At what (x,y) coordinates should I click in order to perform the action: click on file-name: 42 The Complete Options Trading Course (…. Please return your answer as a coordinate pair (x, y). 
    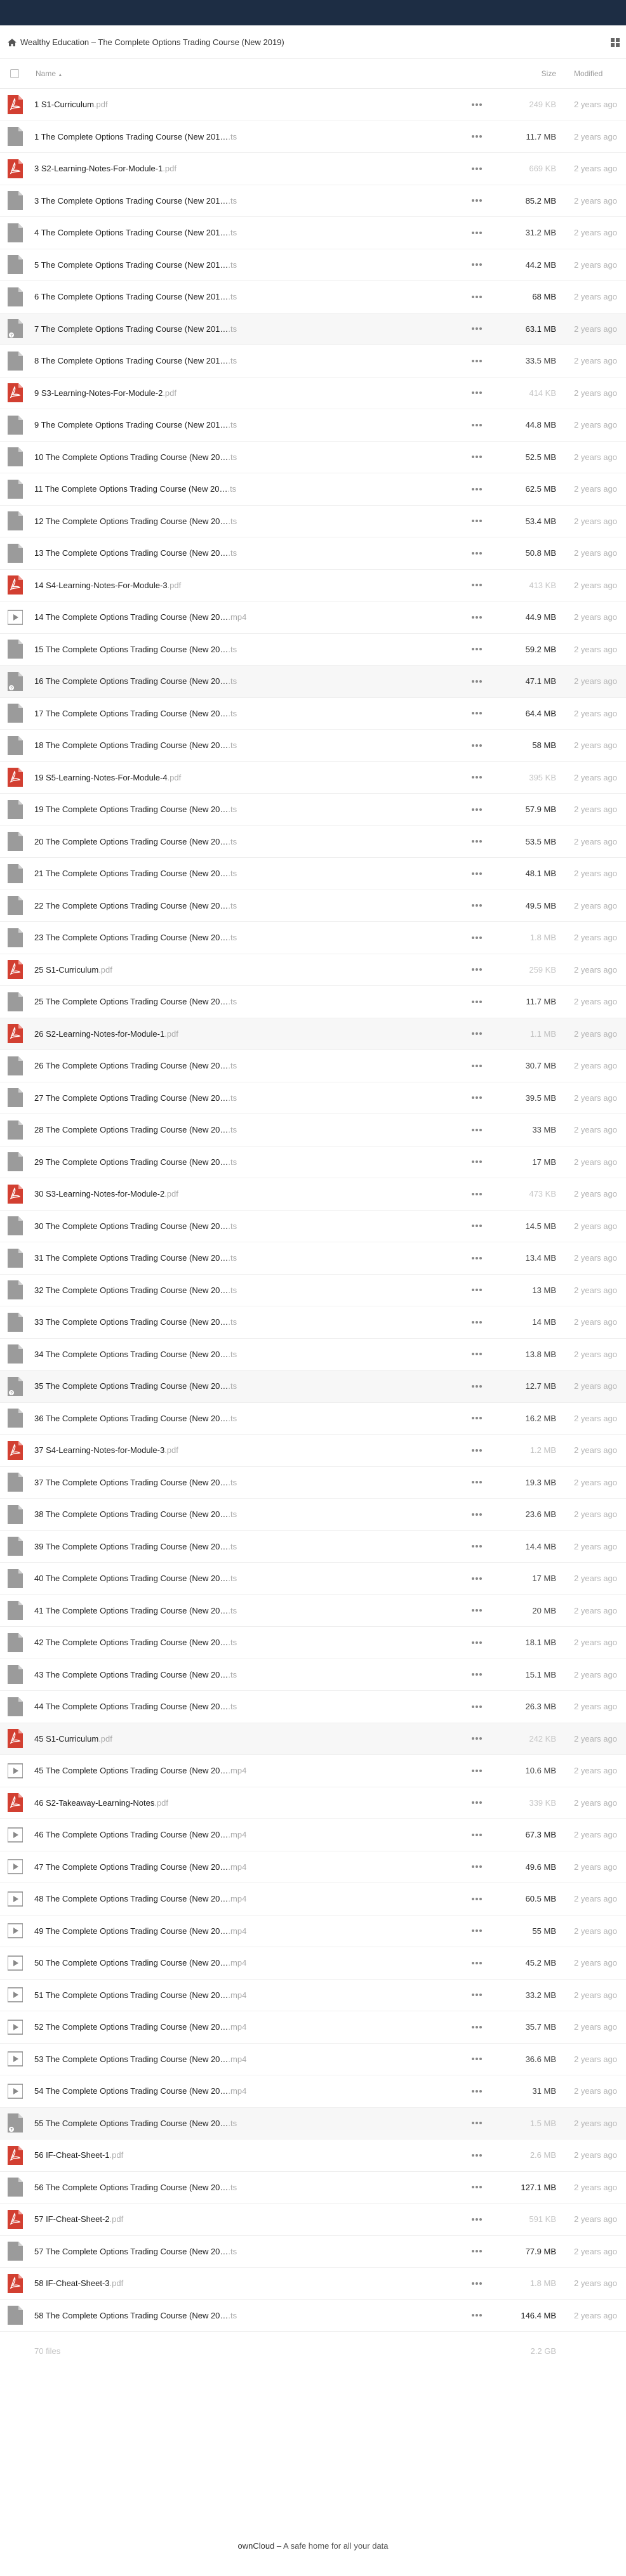
    Looking at the image, I should click on (250, 1642).